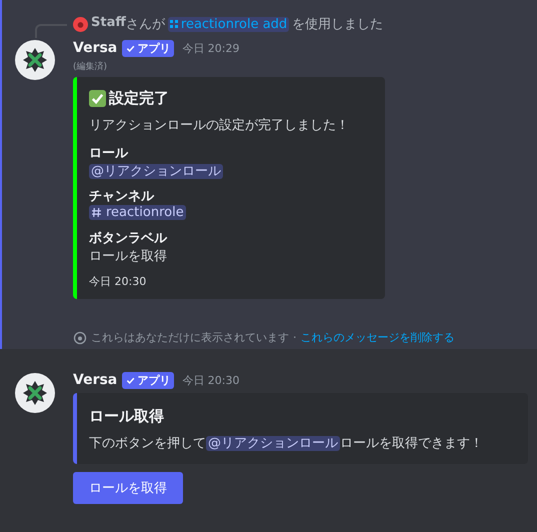 This screenshot has width=537, height=532. I want to click on edited-label: (編集済), so click(90, 66).